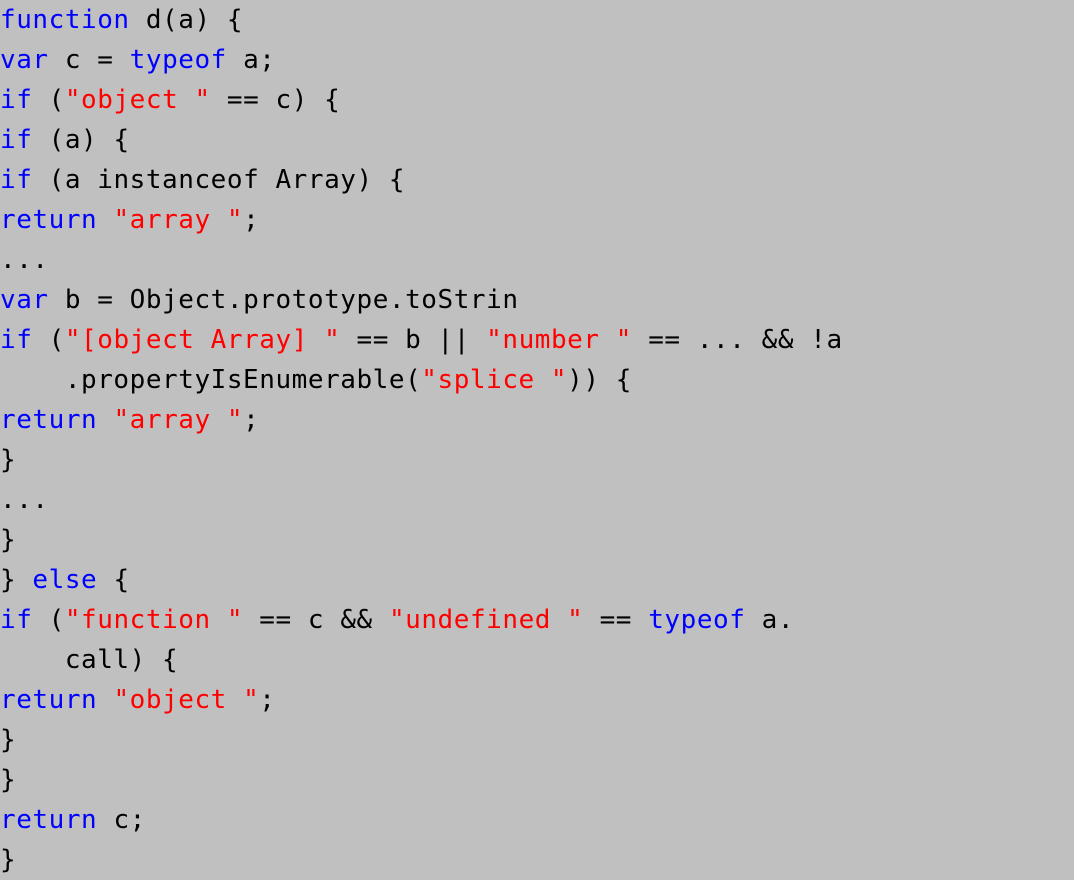 The height and width of the screenshot is (880, 1074). What do you see at coordinates (486, 620) in the screenshot?
I see `code-string: "undefined "` at bounding box center [486, 620].